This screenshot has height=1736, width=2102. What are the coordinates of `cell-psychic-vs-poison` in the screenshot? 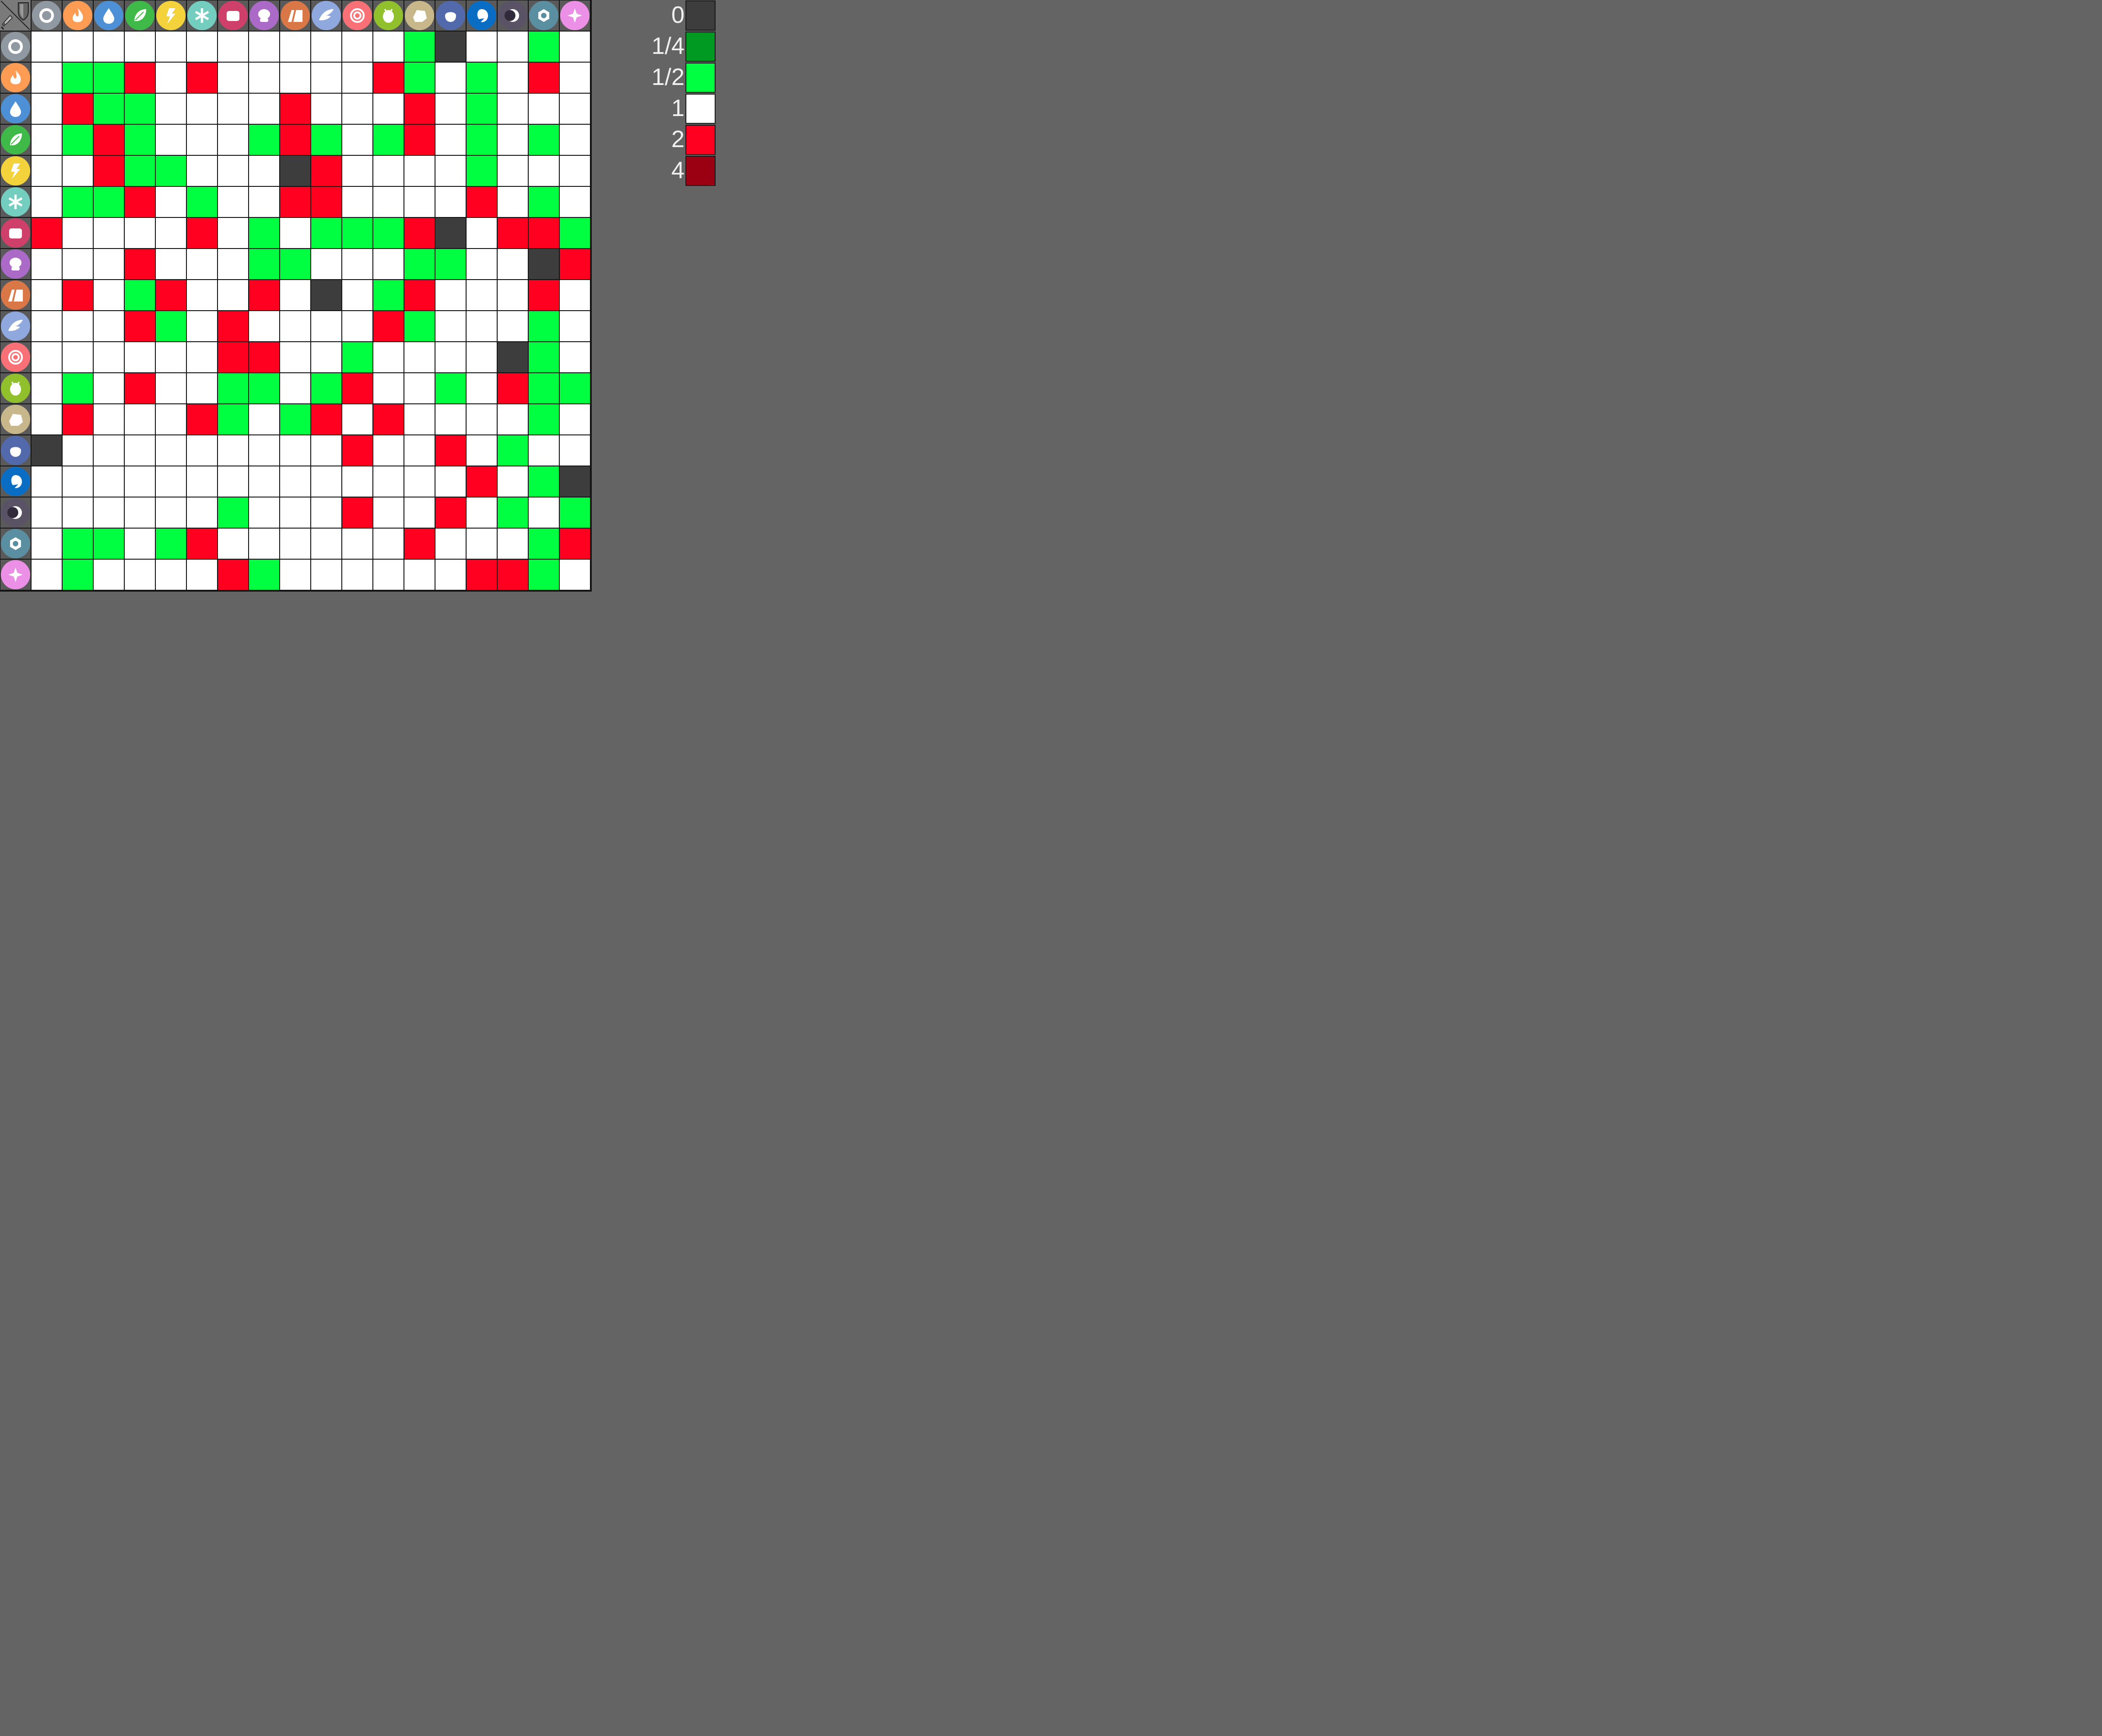 It's located at (264, 357).